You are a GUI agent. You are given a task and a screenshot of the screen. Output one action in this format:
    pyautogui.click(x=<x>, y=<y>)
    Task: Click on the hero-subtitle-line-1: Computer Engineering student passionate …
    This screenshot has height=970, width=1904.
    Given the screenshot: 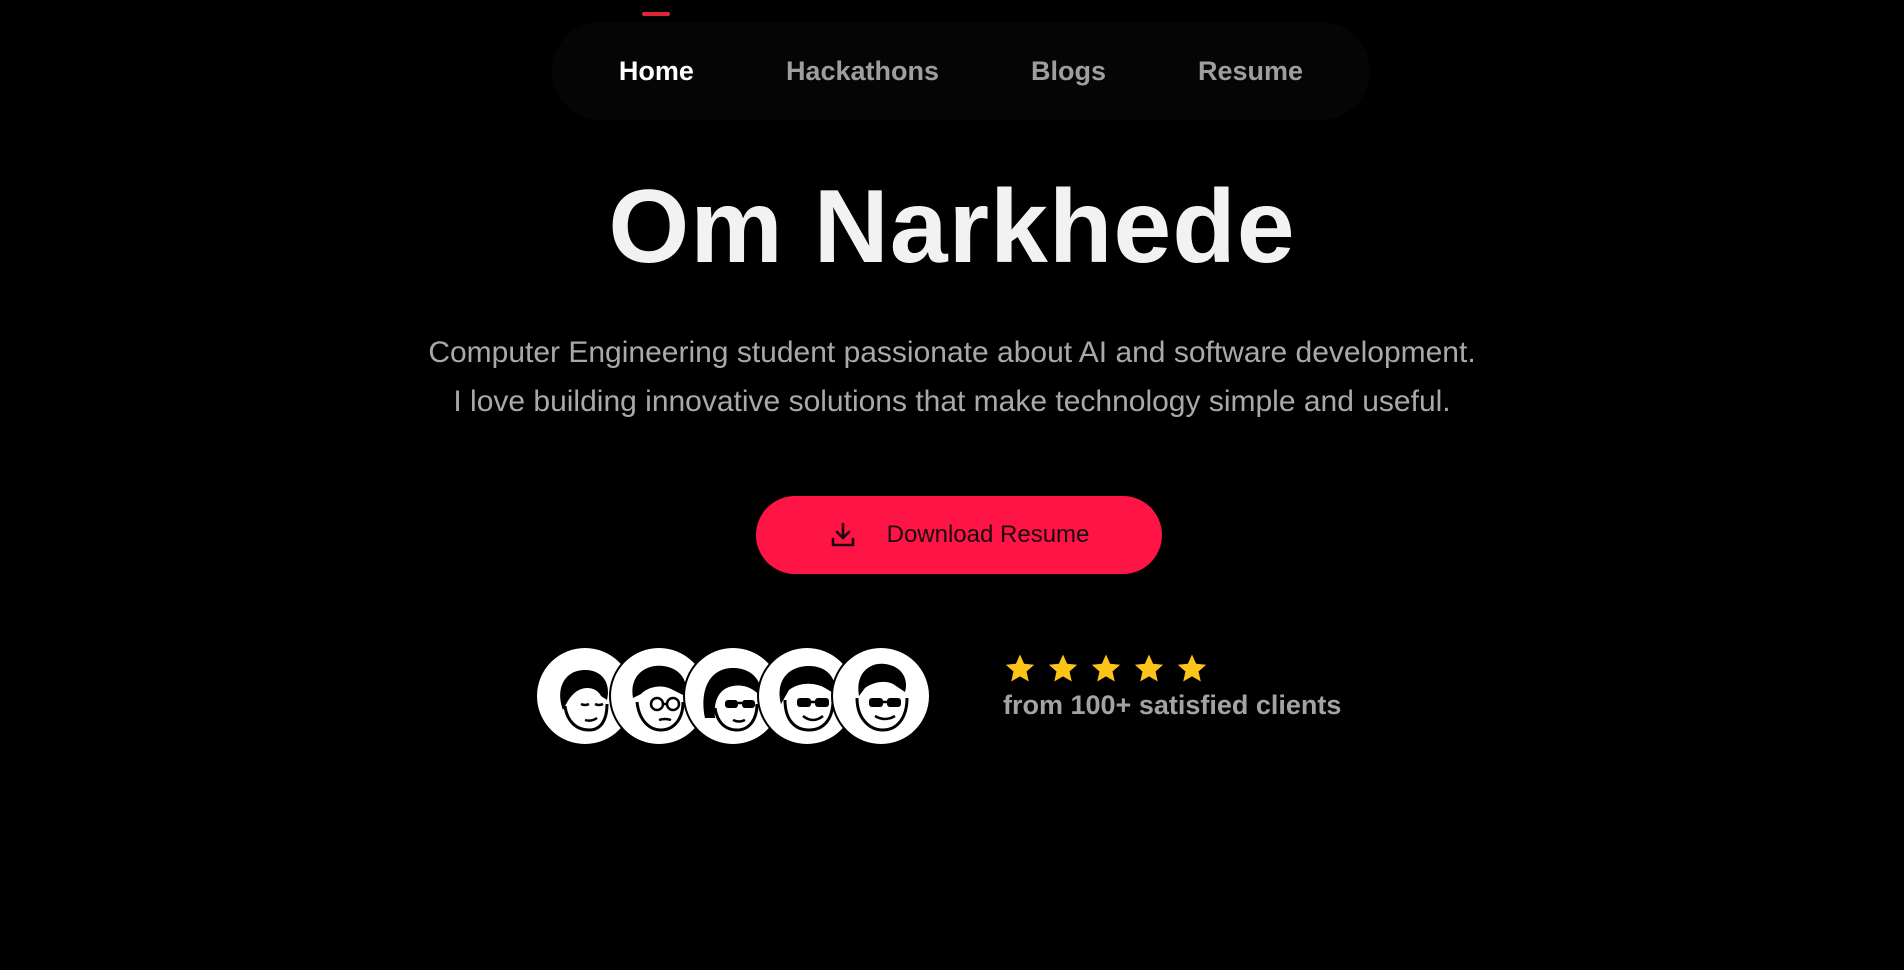 What is the action you would take?
    pyautogui.click(x=952, y=352)
    